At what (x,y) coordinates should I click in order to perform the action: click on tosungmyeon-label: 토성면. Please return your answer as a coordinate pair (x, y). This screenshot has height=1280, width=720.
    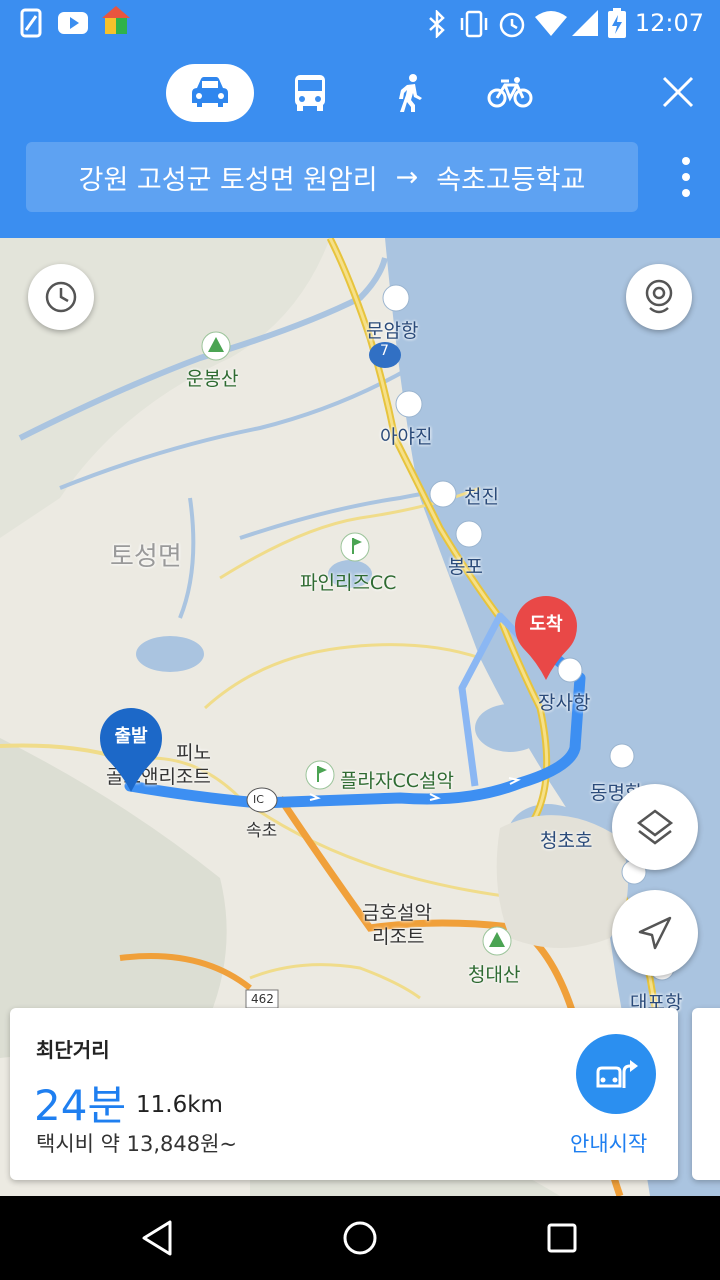
    Looking at the image, I should click on (146, 557).